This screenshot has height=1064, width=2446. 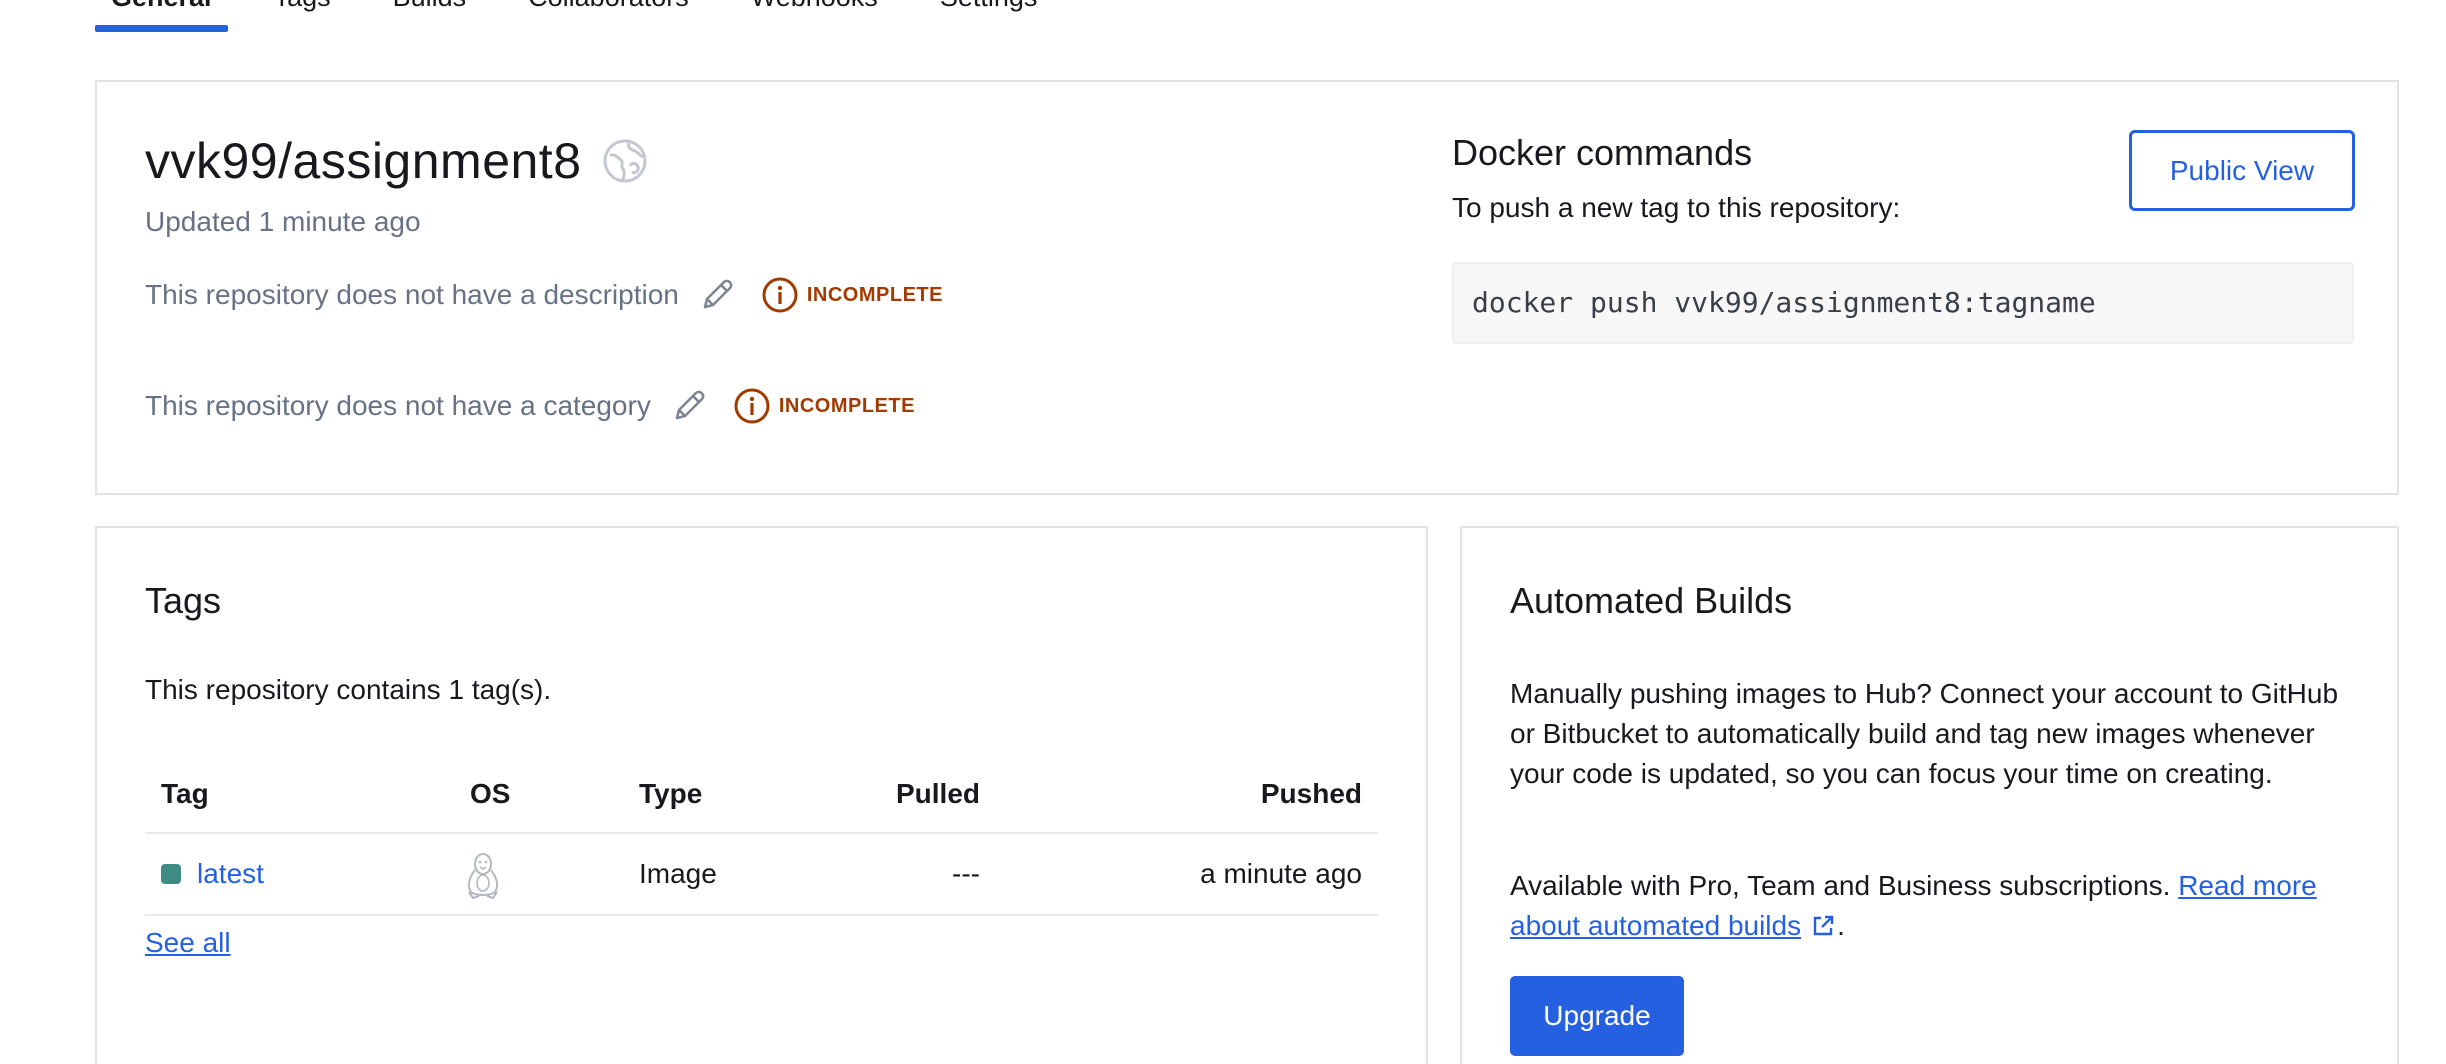 I want to click on tags-table-header: Tag OS Type Pulled Pushed, so click(x=761, y=787).